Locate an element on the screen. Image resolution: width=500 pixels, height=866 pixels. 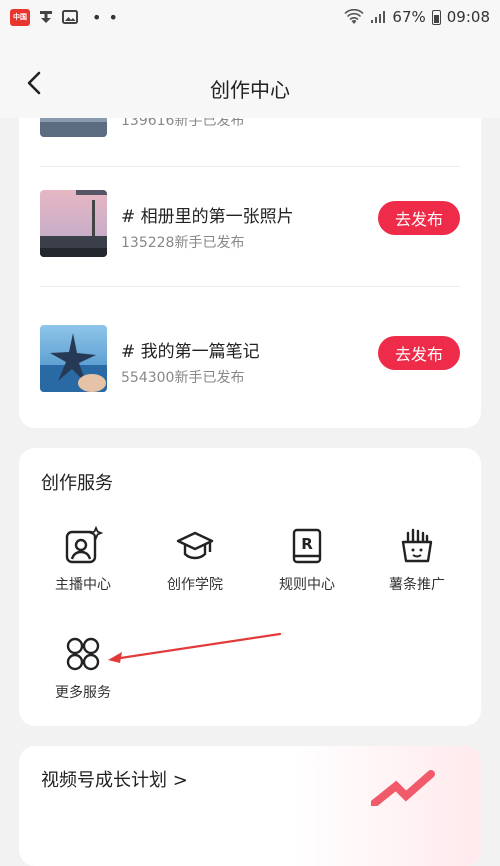
task-title: # 相册里的第一张照片 is located at coordinates (207, 217).